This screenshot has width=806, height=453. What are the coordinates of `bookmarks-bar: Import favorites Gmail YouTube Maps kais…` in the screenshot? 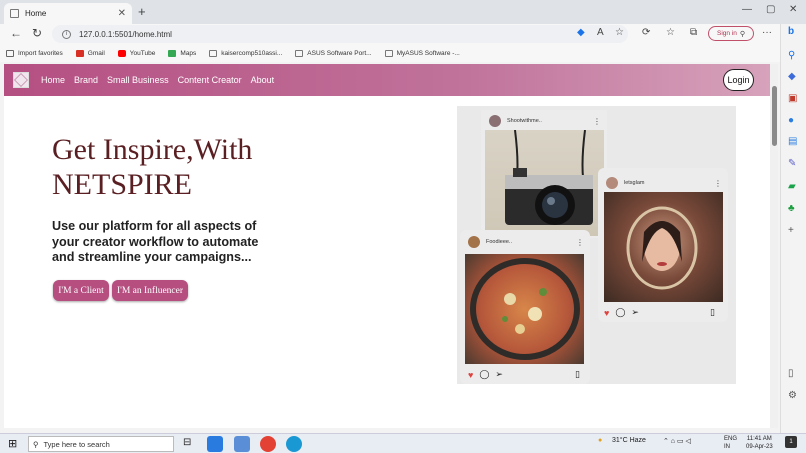 It's located at (390, 53).